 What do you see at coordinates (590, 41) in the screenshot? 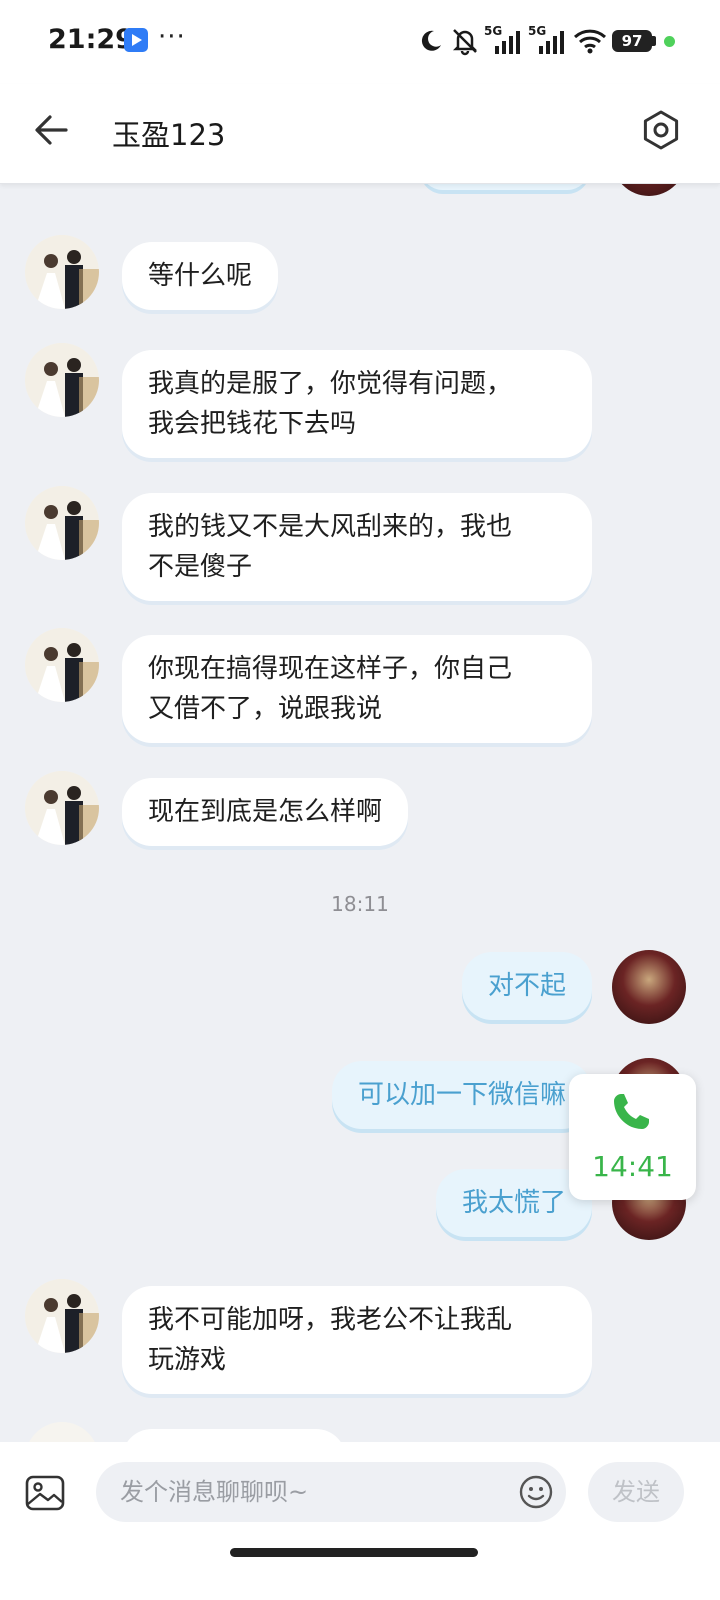
I see `wifi-icon` at bounding box center [590, 41].